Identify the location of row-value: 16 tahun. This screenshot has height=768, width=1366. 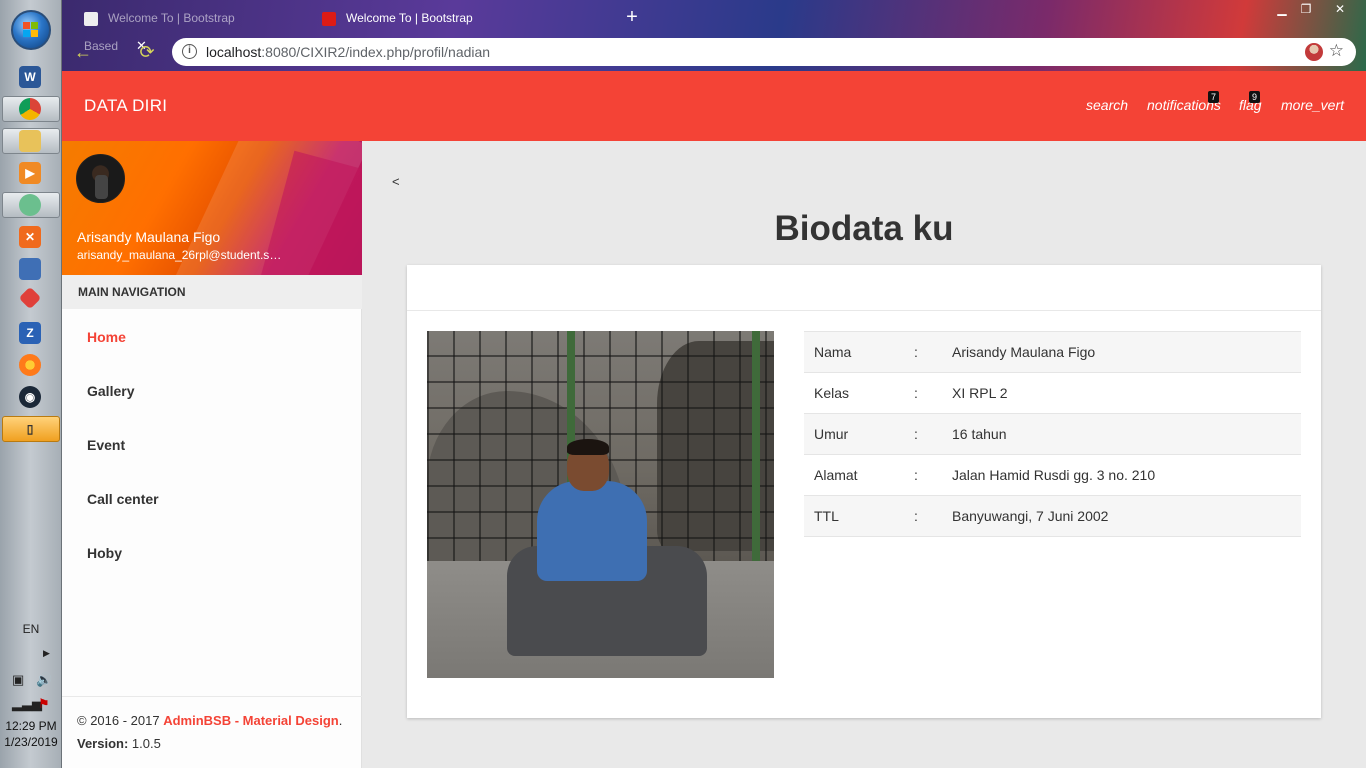
(979, 434).